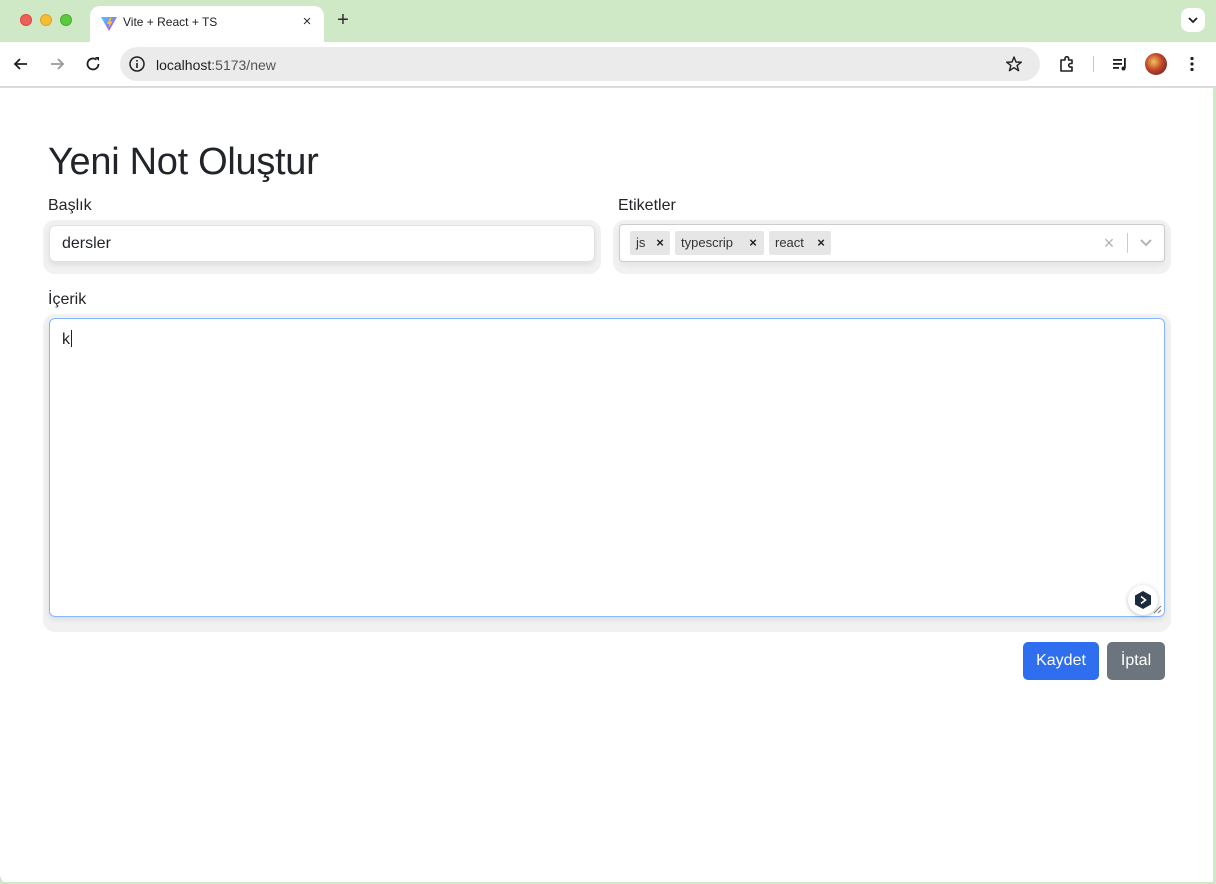 This screenshot has width=1216, height=884. Describe the element at coordinates (322, 243) in the screenshot. I see `title-input: dersler` at that location.